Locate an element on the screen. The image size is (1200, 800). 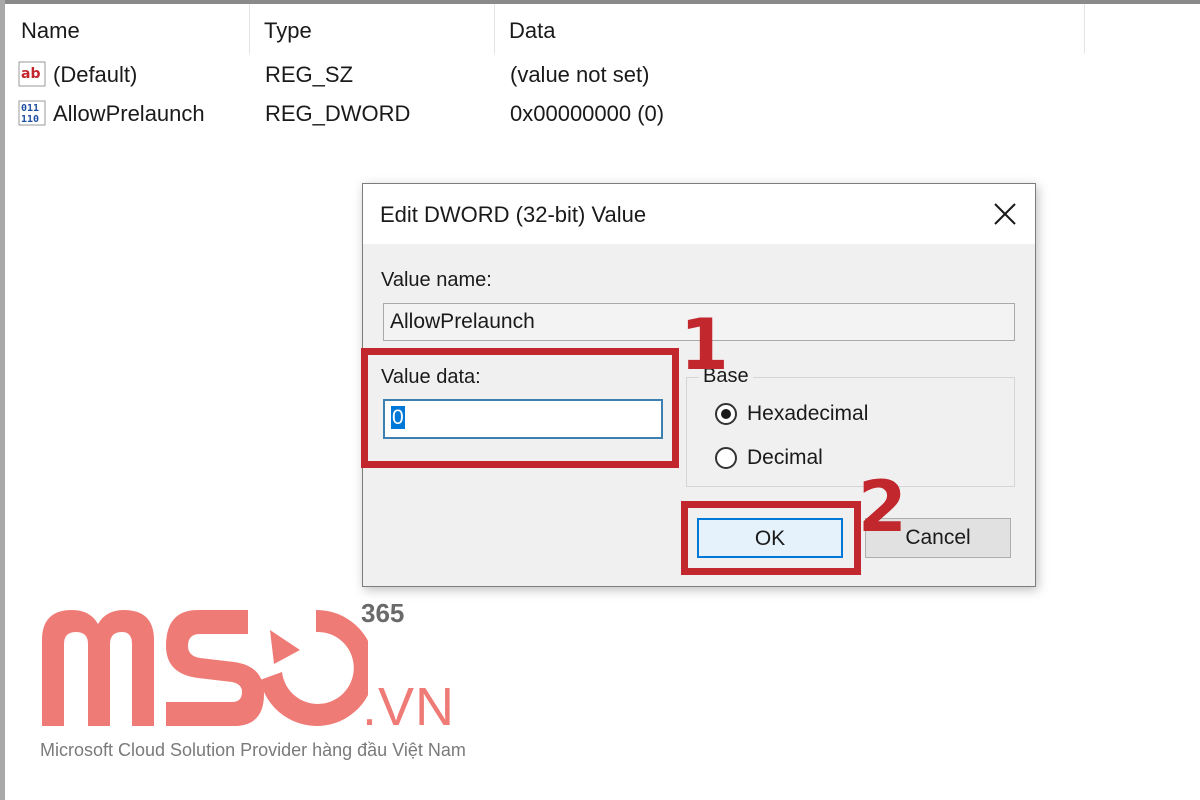
radio-hexadecimal: Hexadecimal is located at coordinates (791, 414).